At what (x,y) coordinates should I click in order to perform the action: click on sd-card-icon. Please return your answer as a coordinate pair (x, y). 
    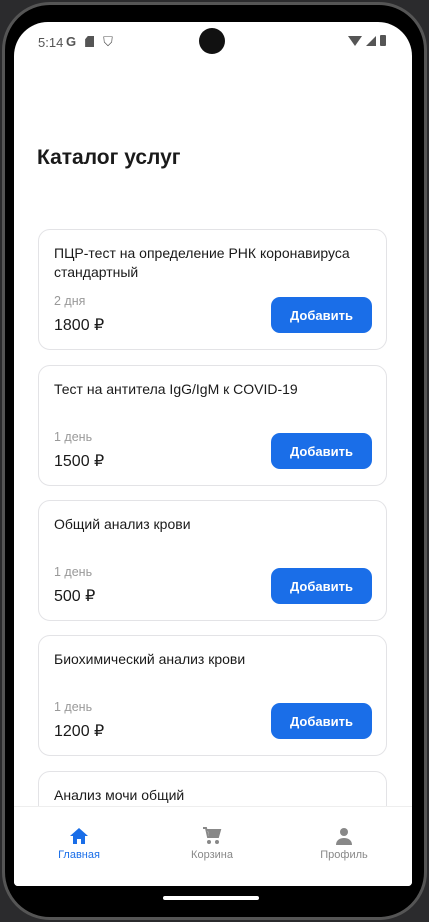
    Looking at the image, I should click on (90, 41).